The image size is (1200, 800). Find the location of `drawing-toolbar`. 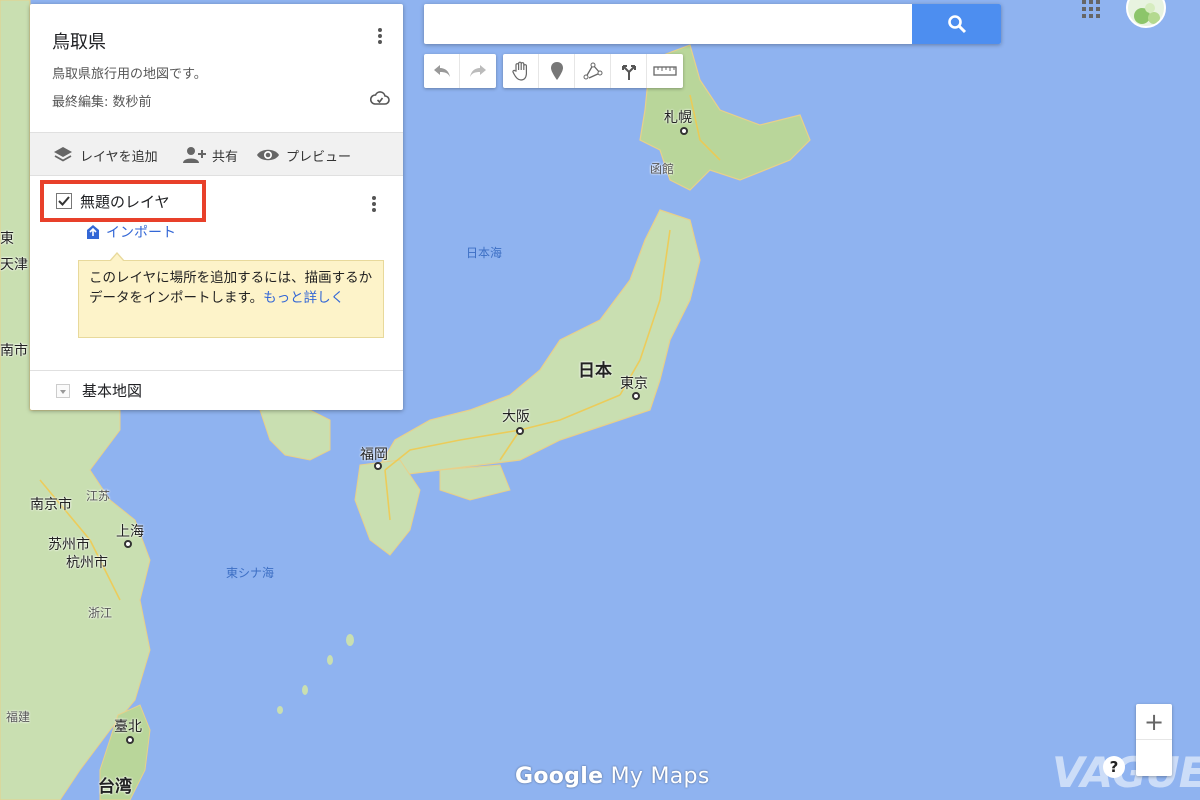

drawing-toolbar is located at coordinates (593, 71).